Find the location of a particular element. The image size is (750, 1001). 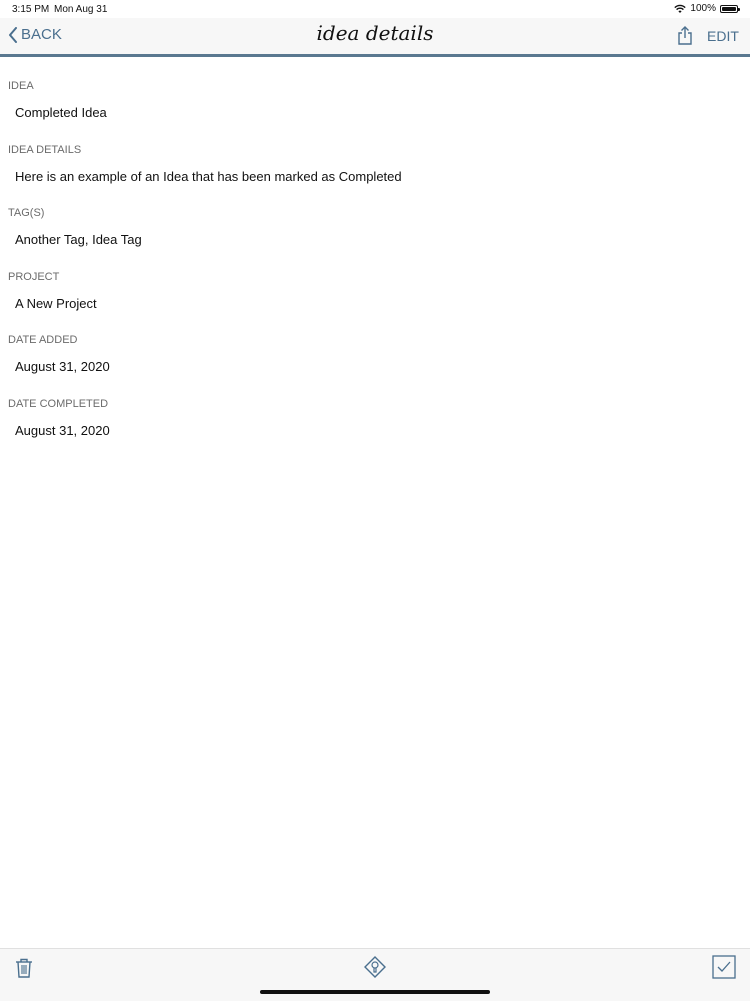

share-icon is located at coordinates (685, 35).